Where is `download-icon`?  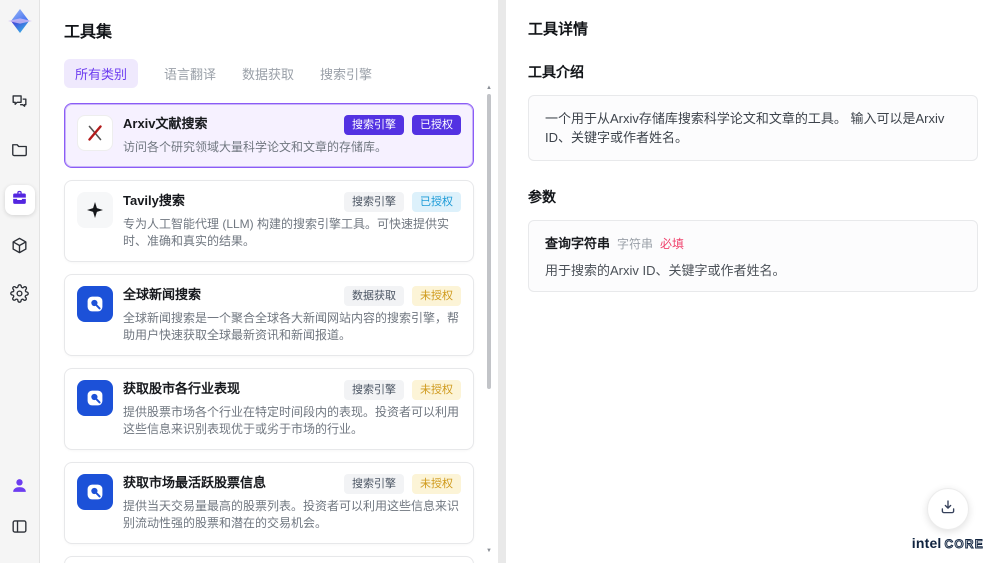
download-icon is located at coordinates (948, 509).